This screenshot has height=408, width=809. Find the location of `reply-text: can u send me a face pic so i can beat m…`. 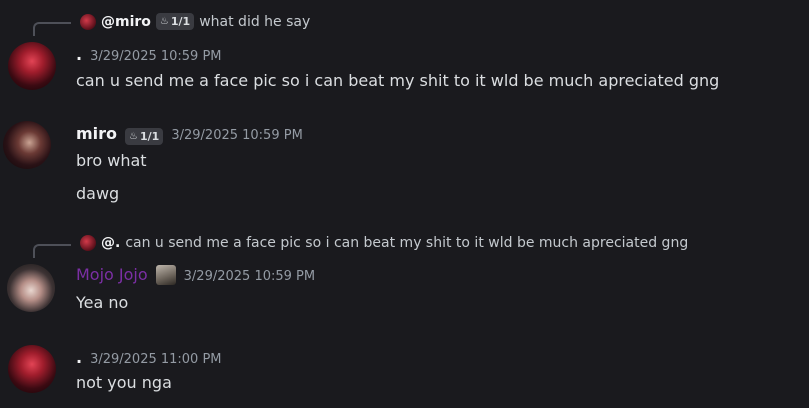

reply-text: can u send me a face pic so i can beat m… is located at coordinates (406, 243).